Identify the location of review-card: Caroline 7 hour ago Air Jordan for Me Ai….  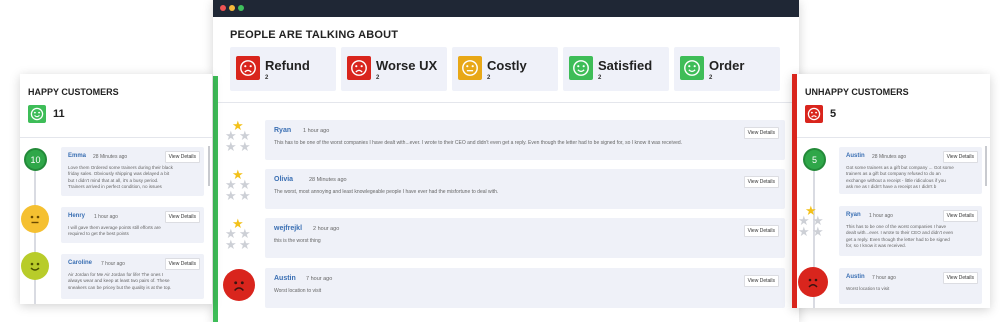
(132, 276).